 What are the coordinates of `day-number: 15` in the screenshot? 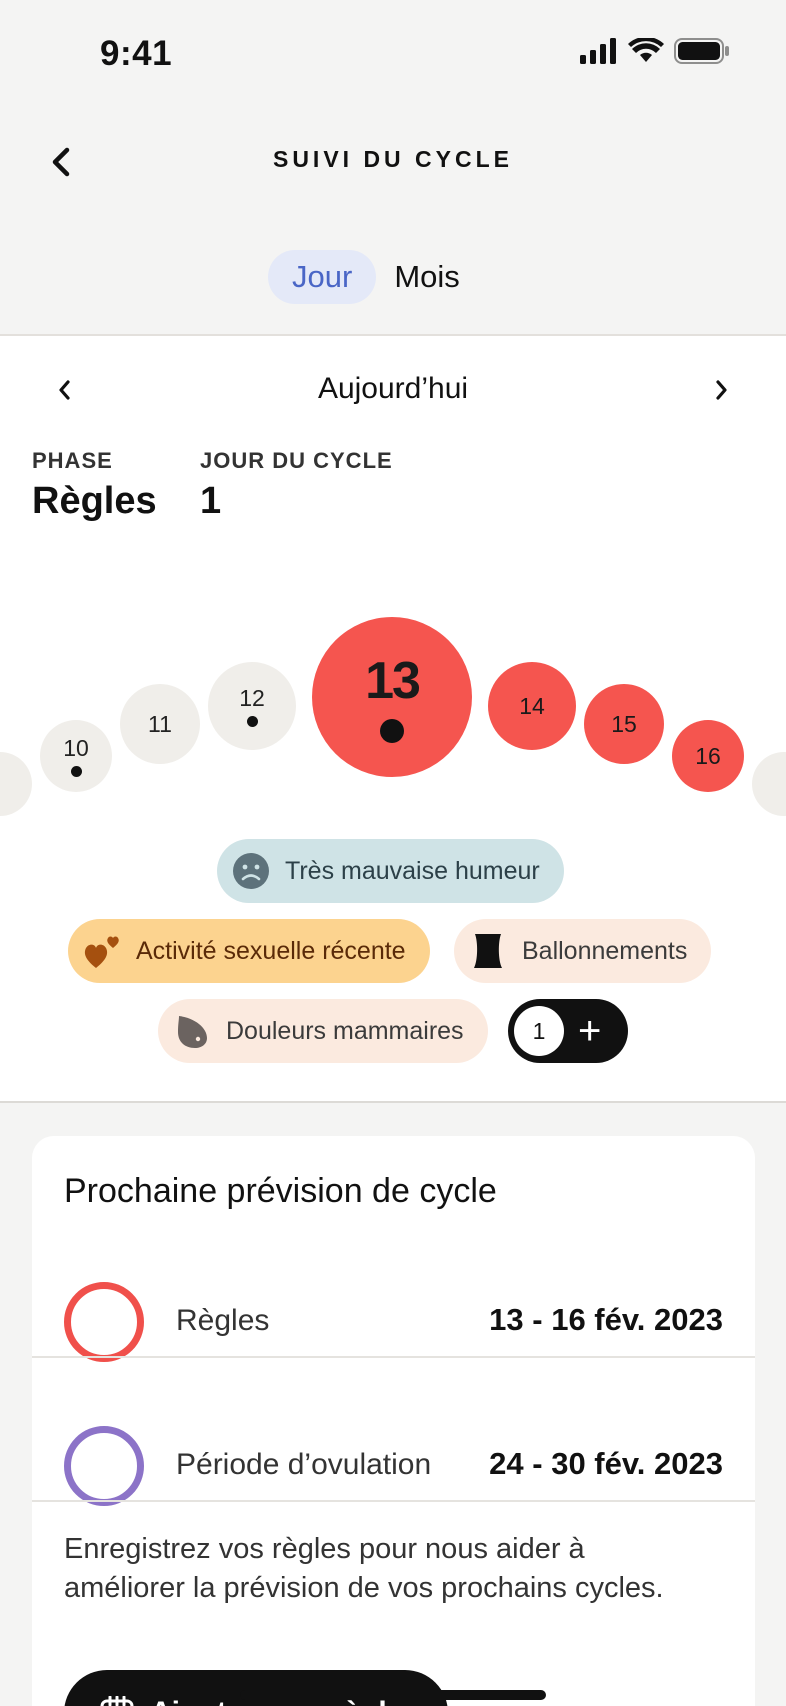 It's located at (624, 723).